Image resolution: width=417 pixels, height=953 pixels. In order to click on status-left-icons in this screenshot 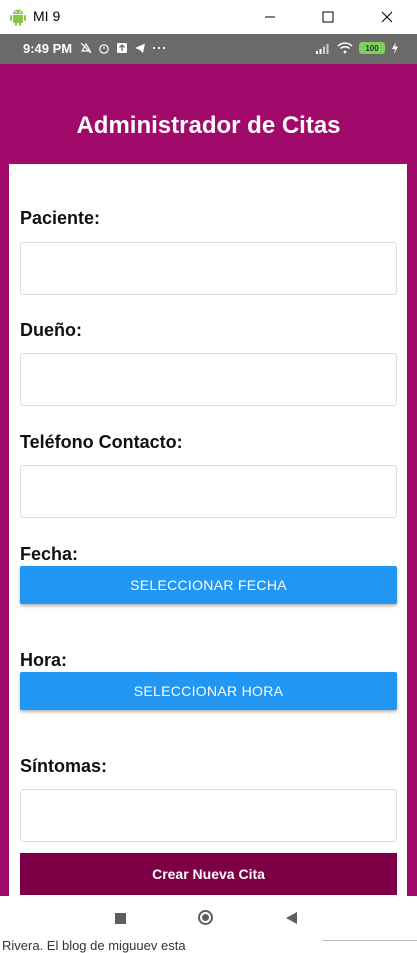, I will do `click(123, 48)`.